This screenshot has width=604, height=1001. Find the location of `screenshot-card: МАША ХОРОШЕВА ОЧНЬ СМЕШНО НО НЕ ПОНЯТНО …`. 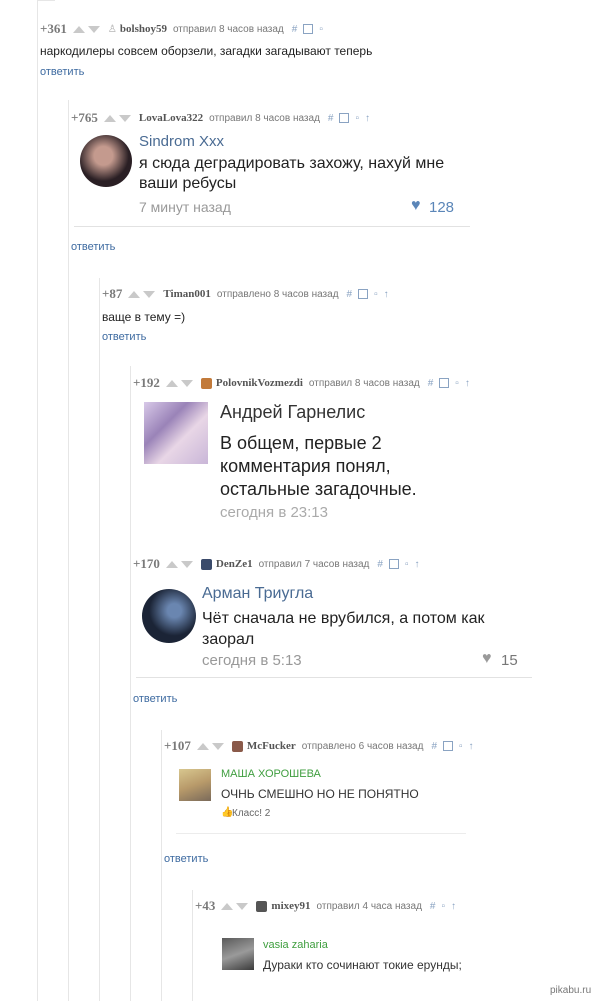

screenshot-card: МАША ХОРОШЕВА ОЧНЬ СМЕШНО НО НЕ ПОНЯТНО … is located at coordinates (326, 799).